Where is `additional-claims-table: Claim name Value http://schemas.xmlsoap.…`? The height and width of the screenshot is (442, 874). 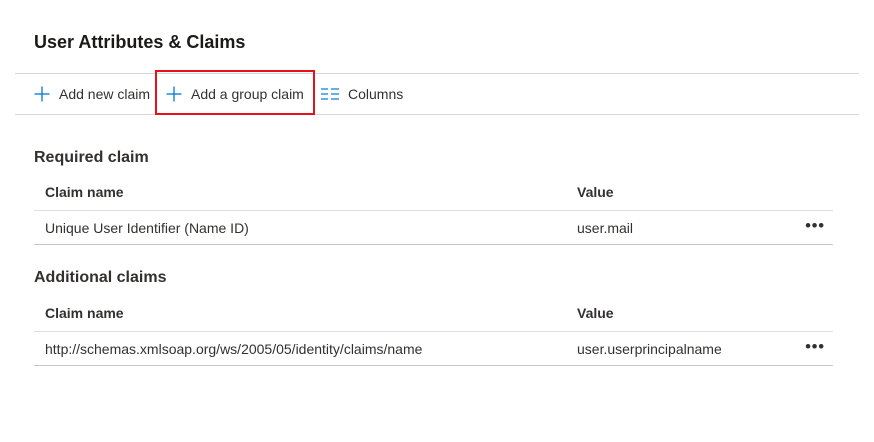 additional-claims-table: Claim name Value http://schemas.xmlsoap.… is located at coordinates (433, 330).